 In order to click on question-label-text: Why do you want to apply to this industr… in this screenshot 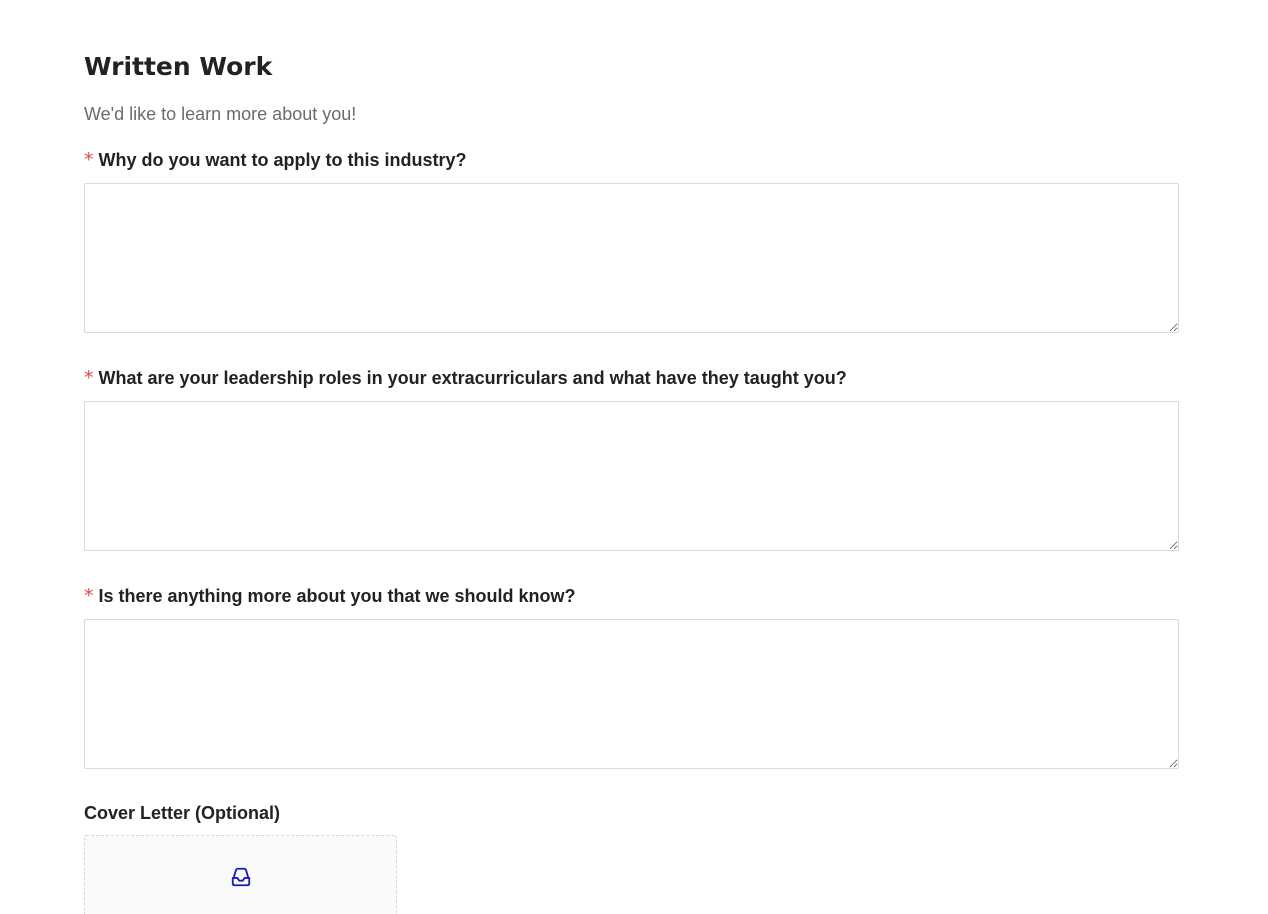, I will do `click(282, 159)`.